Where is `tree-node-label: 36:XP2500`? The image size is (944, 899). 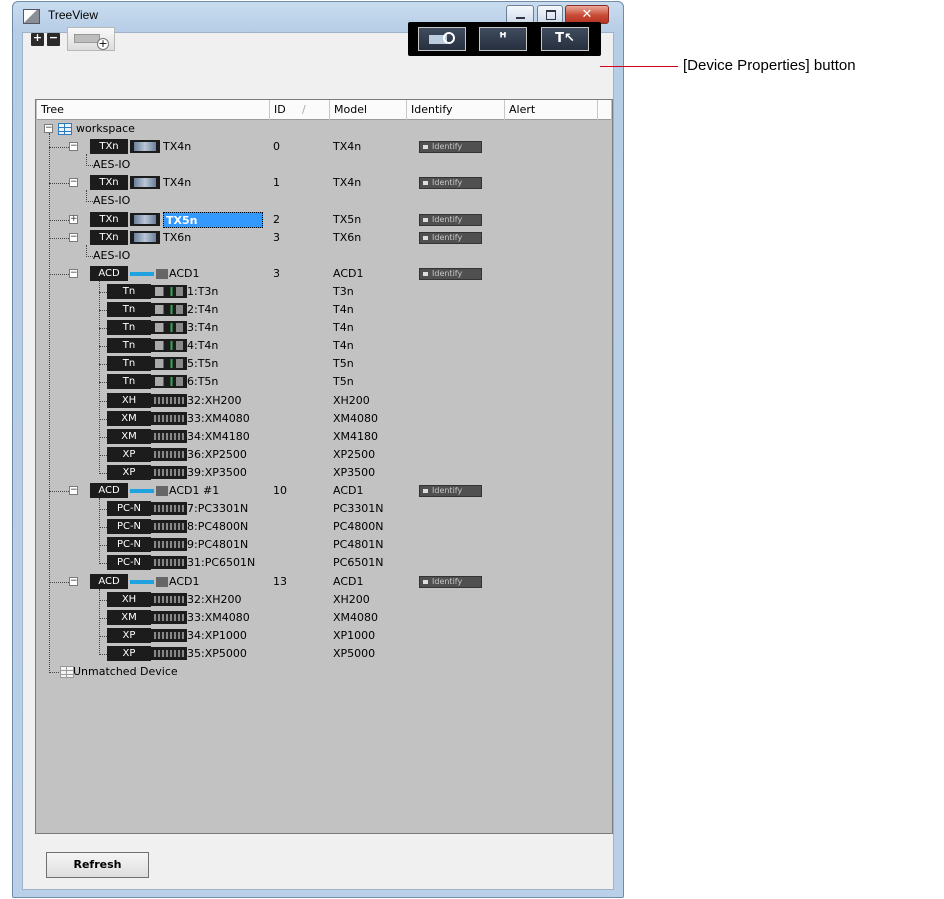 tree-node-label: 36:XP2500 is located at coordinates (217, 455).